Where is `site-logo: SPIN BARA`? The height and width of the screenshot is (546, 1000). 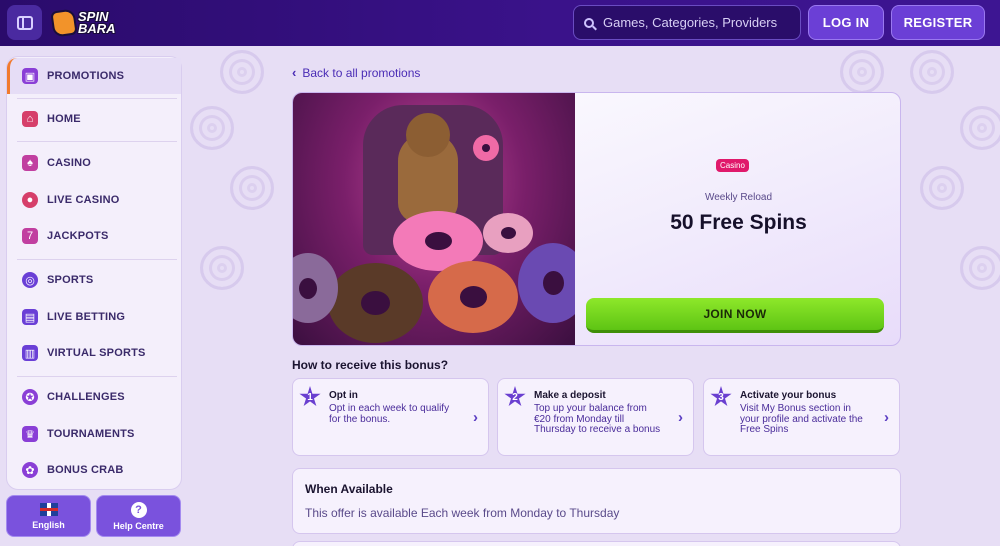
site-logo: SPIN BARA is located at coordinates (96, 23).